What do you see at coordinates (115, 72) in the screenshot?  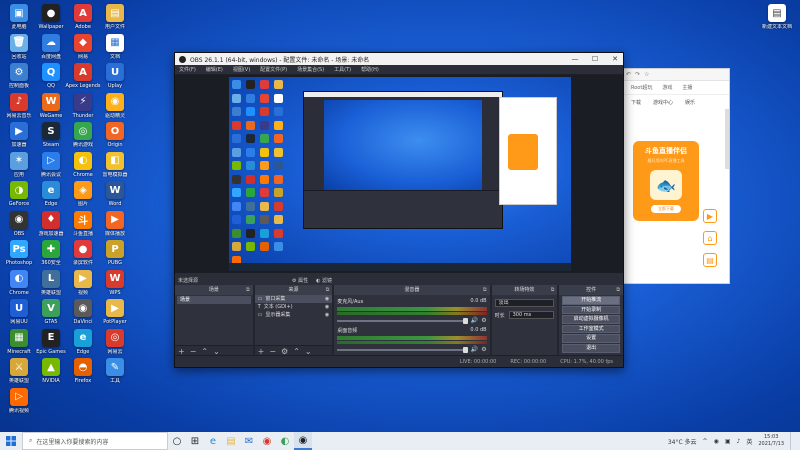 I see `app-icon: U` at bounding box center [115, 72].